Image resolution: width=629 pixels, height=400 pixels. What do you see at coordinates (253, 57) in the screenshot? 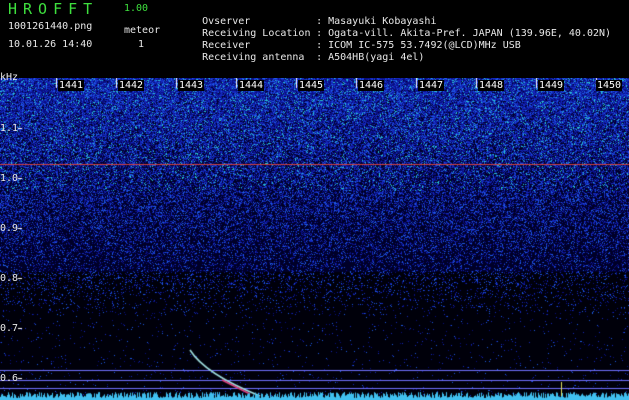
I see `info-key: Receiving antenna` at bounding box center [253, 57].